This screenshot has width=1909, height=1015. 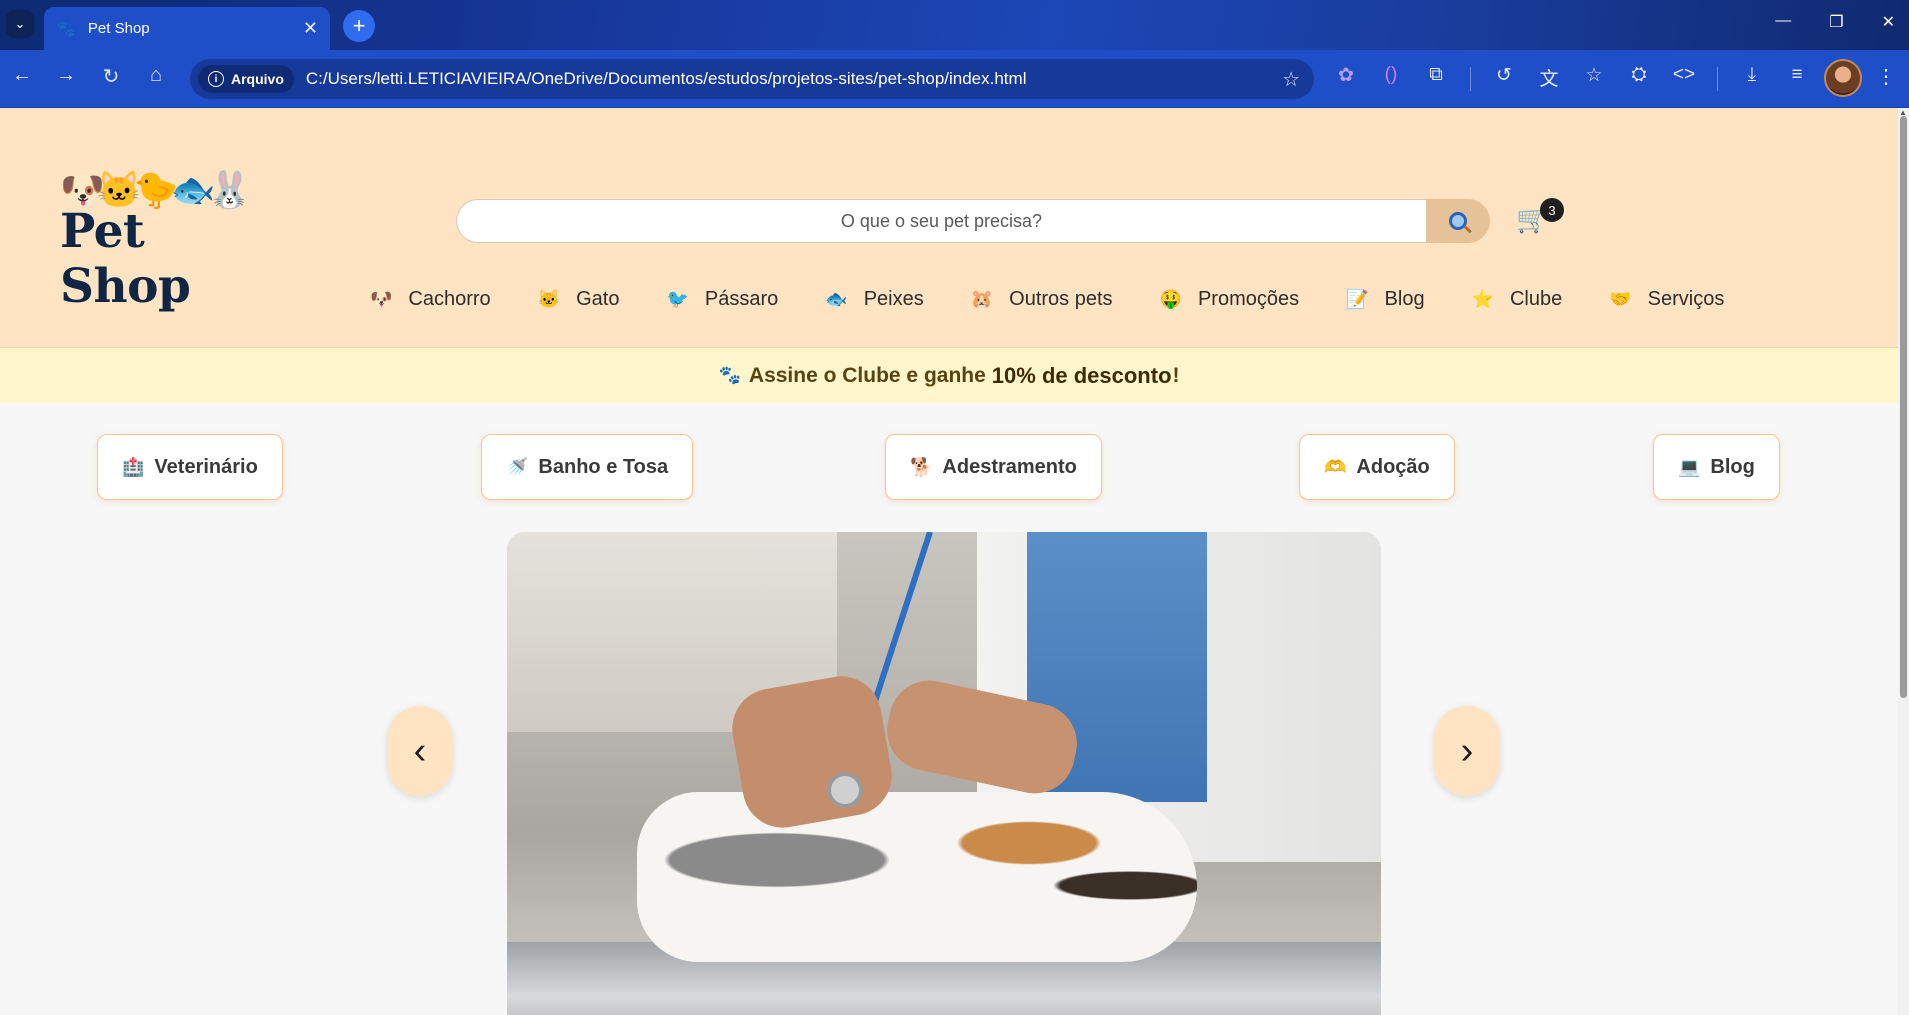 I want to click on page-scrollbar: ▲, so click(x=1903, y=561).